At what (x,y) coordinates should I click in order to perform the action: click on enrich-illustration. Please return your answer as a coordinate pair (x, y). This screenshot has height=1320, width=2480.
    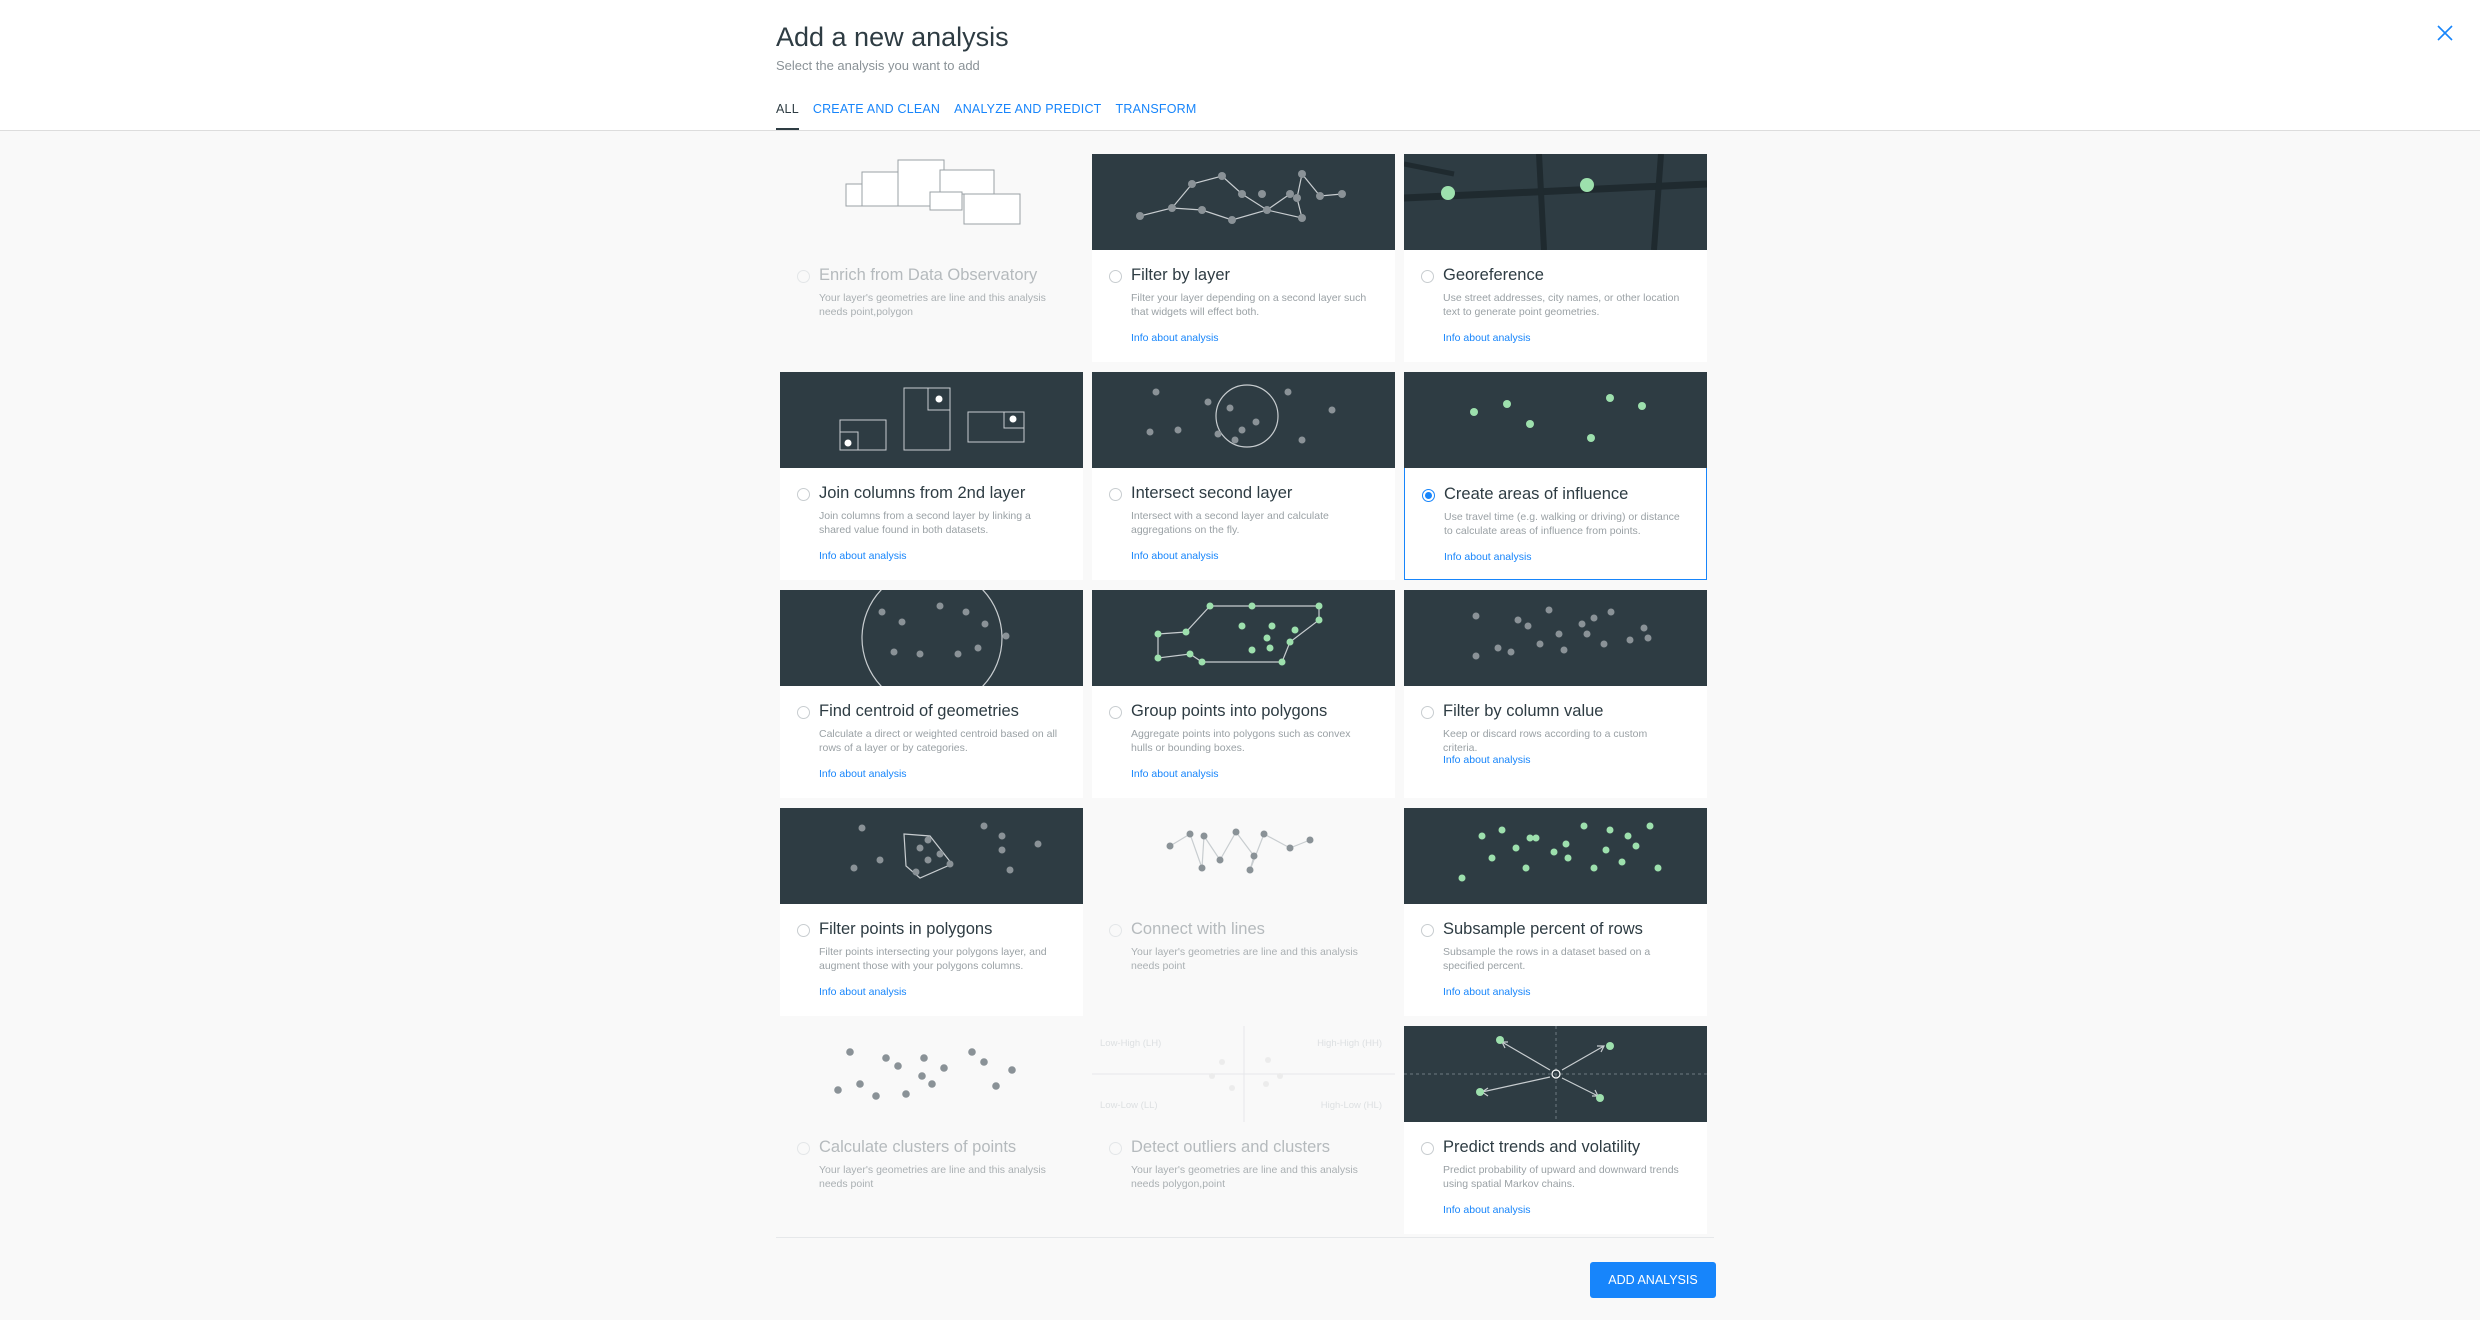
    Looking at the image, I should click on (931, 202).